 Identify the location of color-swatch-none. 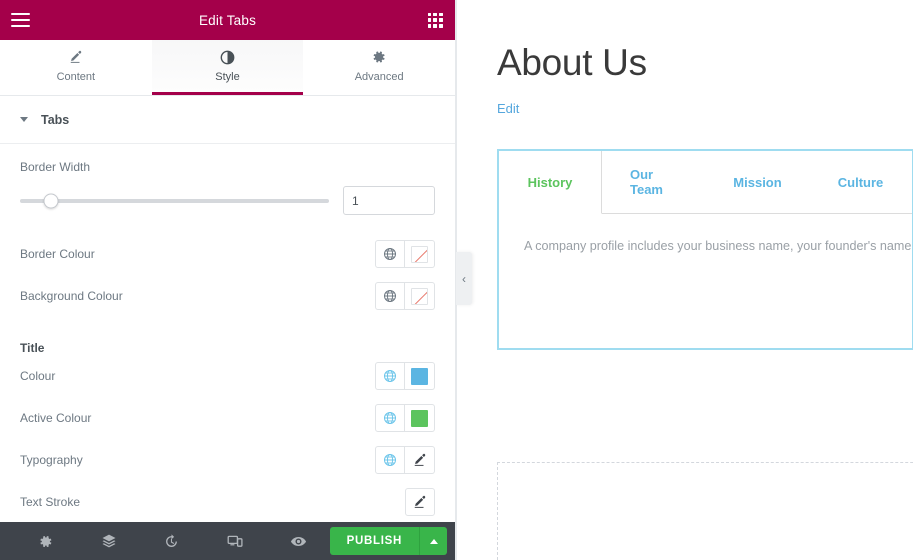
(419, 254).